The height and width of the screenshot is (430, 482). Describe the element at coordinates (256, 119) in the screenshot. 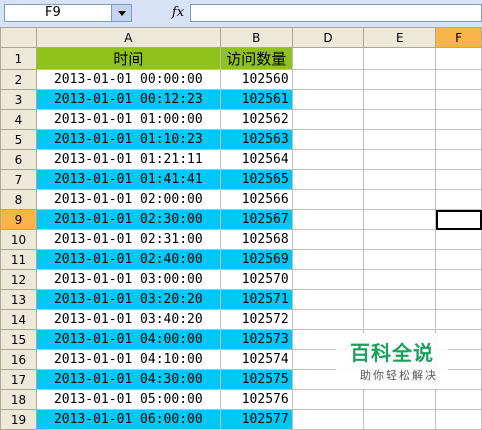

I see `cell-count: 102562` at that location.